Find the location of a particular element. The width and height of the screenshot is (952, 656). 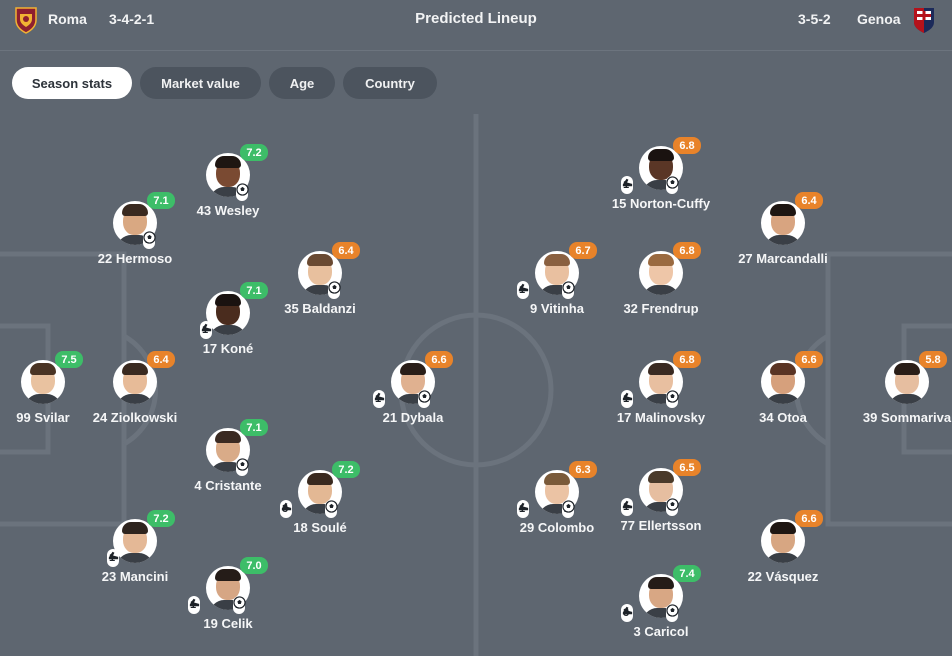

player-colombo: 6.3 1 2 29 Colombo is located at coordinates (557, 505).